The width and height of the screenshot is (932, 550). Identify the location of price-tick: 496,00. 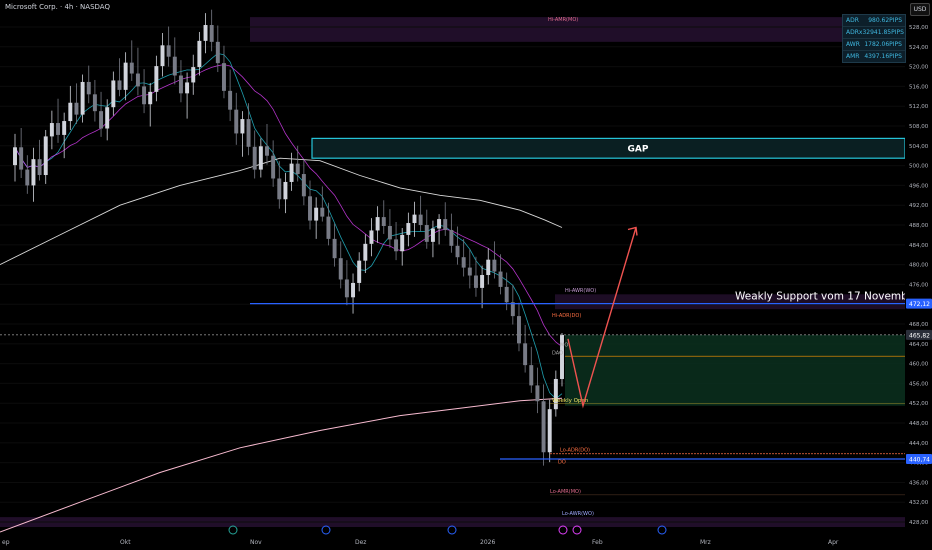
(919, 186).